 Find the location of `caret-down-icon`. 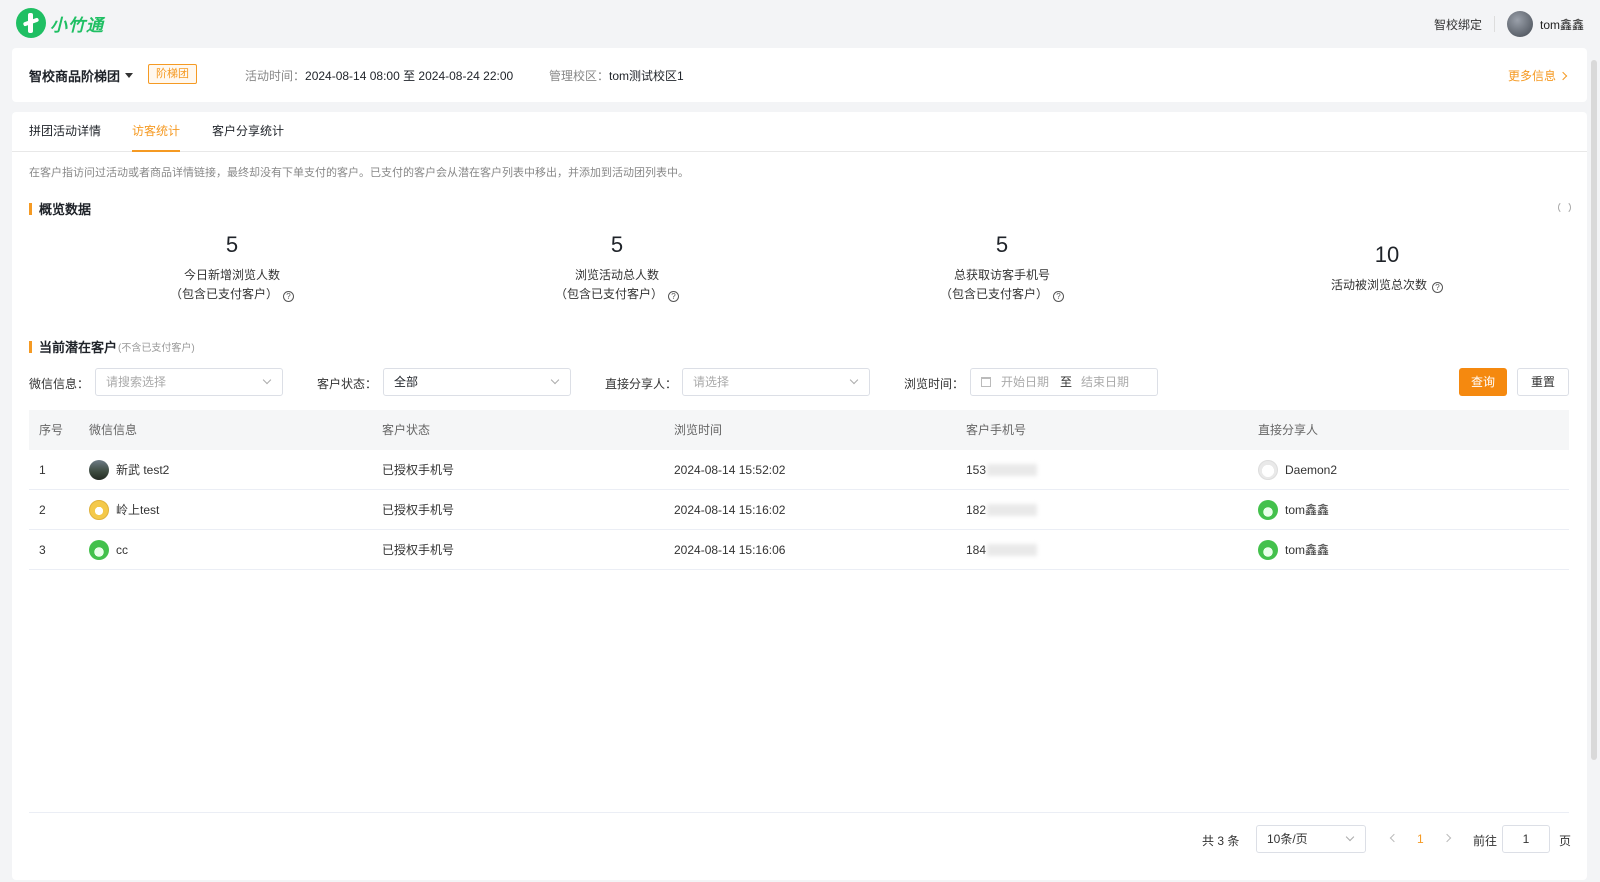

caret-down-icon is located at coordinates (129, 75).